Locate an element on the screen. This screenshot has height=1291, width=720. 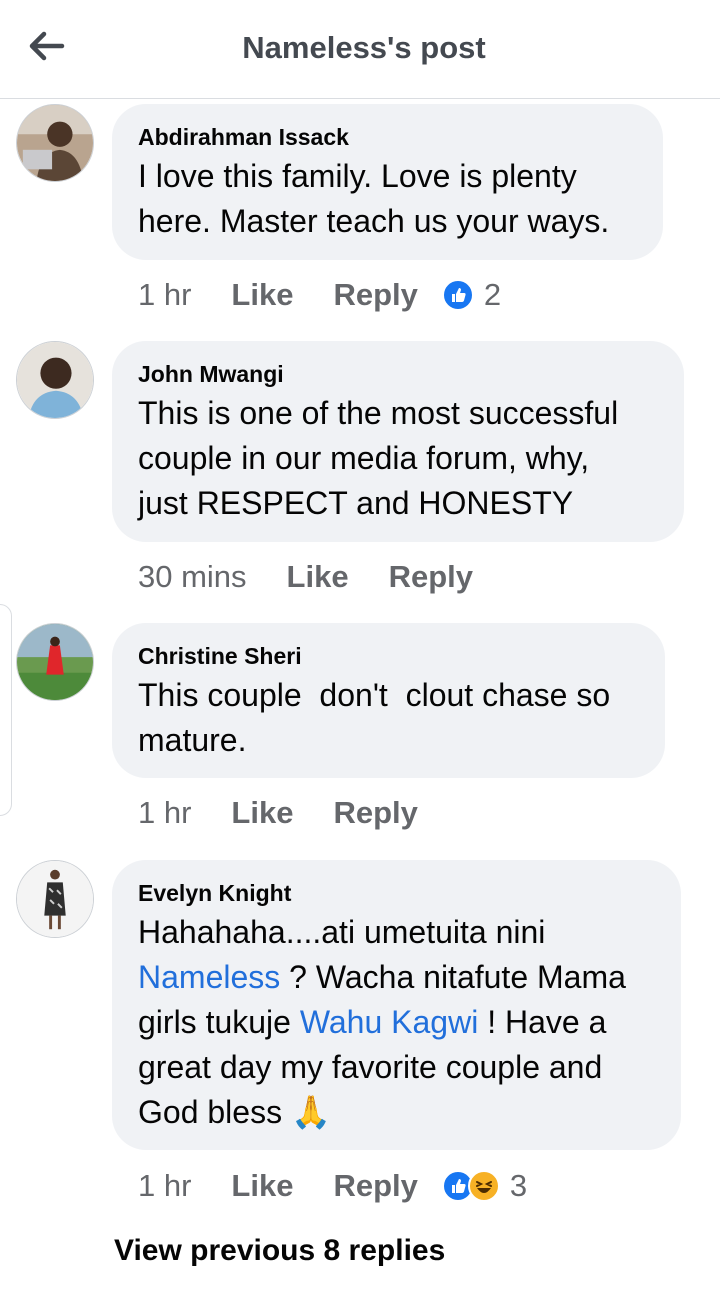
top-bar: Nameless's post is located at coordinates (360, 49).